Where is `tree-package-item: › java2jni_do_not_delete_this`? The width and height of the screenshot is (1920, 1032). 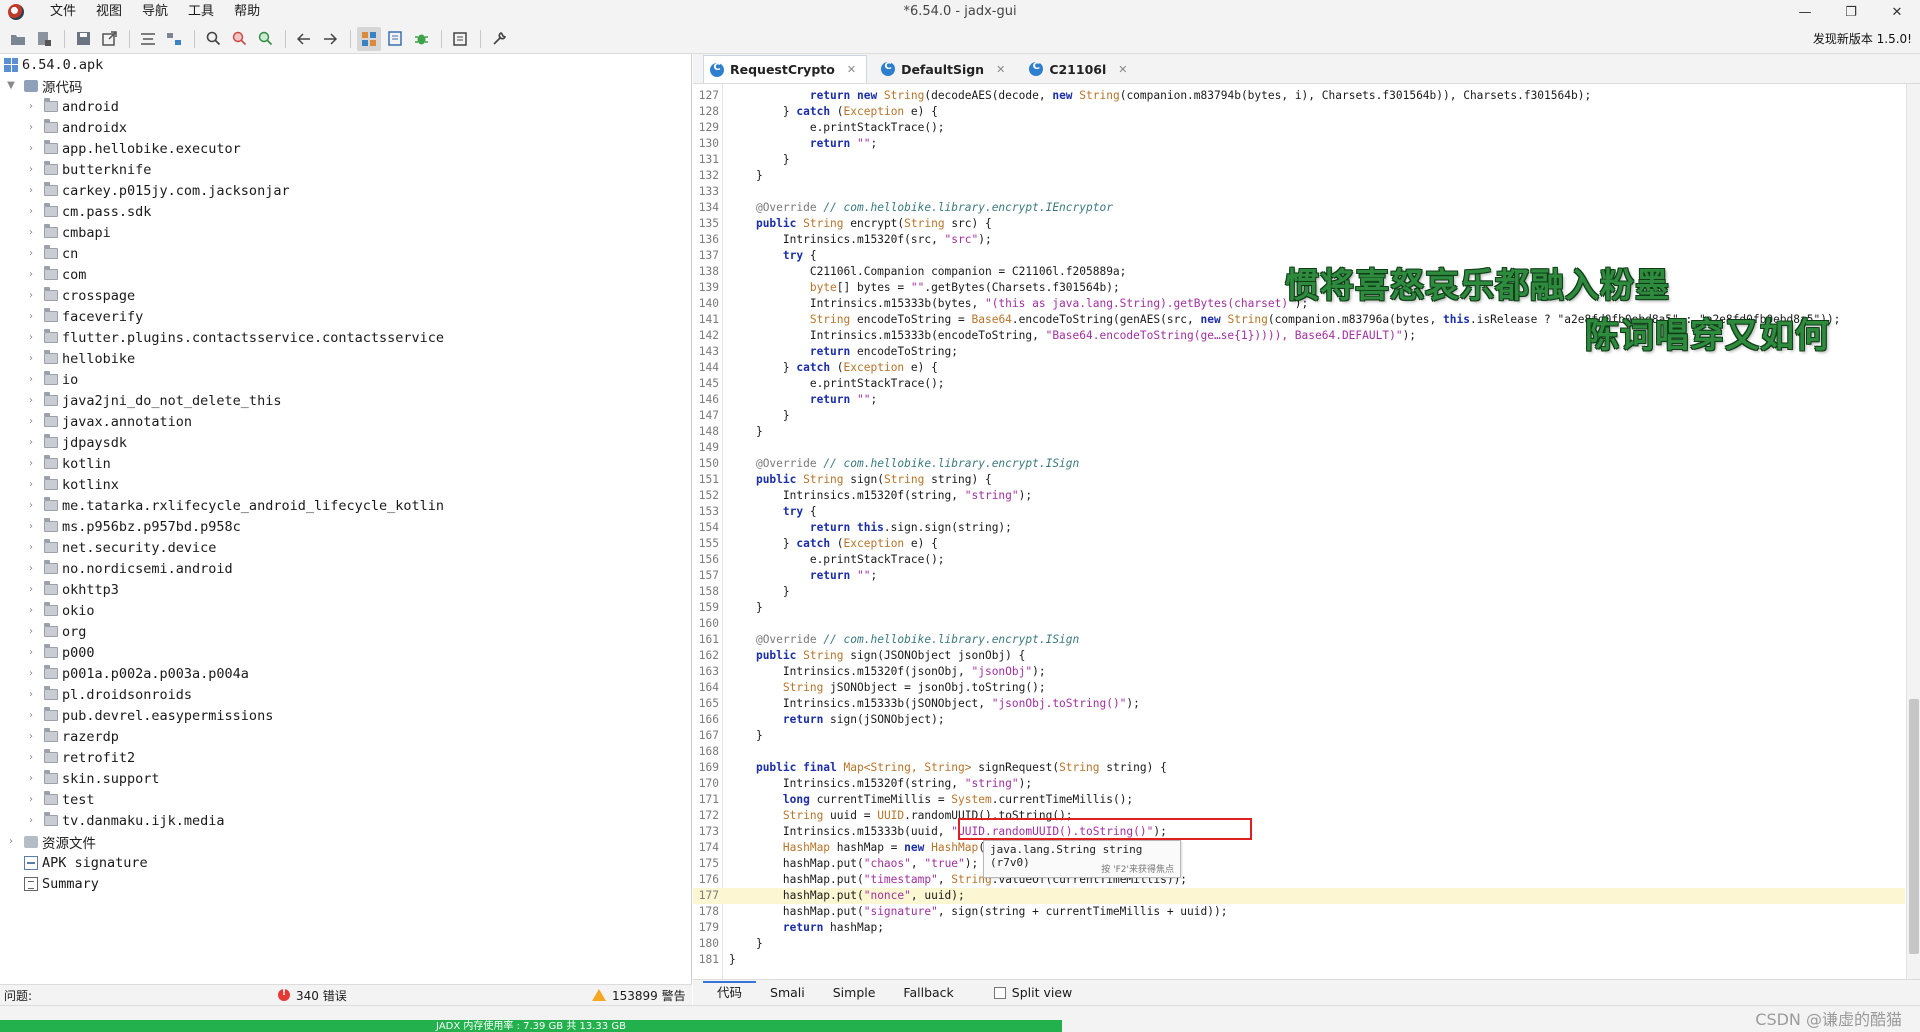
tree-package-item: › java2jni_do_not_delete_this is located at coordinates (345, 400).